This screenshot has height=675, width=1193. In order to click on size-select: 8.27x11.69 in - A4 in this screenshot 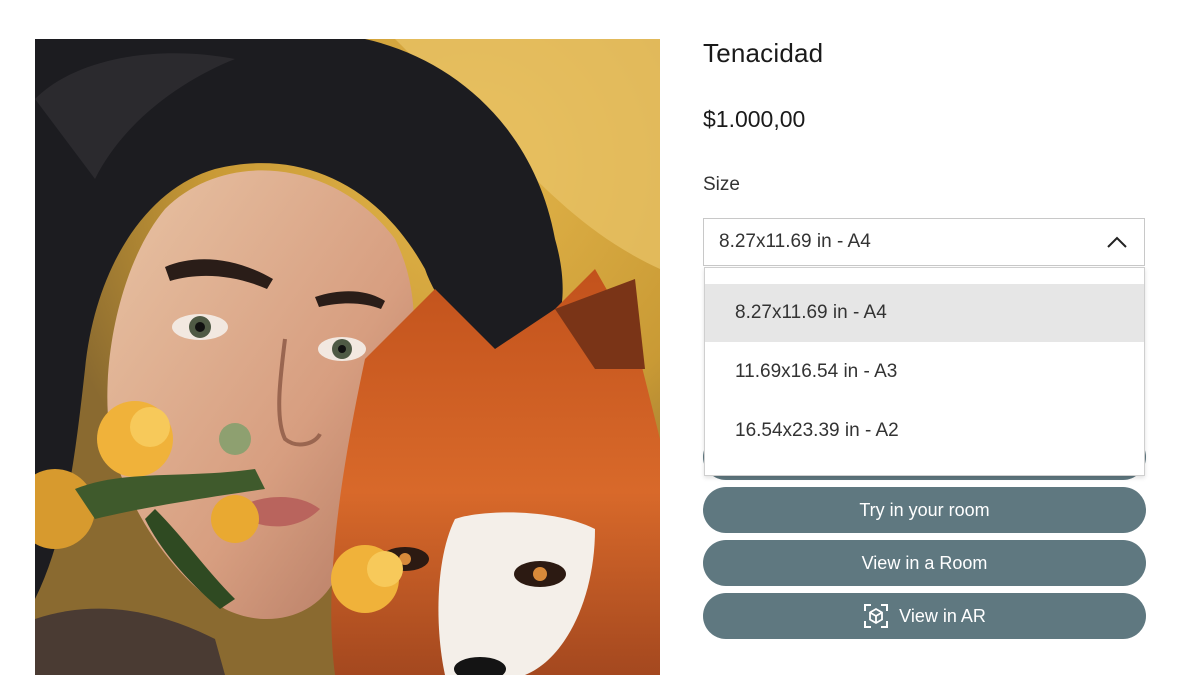, I will do `click(924, 242)`.